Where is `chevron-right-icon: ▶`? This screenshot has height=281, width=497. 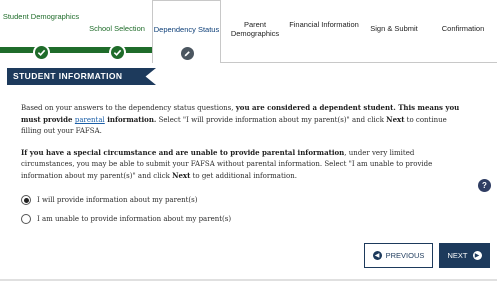
chevron-right-icon: ▶ is located at coordinates (477, 255).